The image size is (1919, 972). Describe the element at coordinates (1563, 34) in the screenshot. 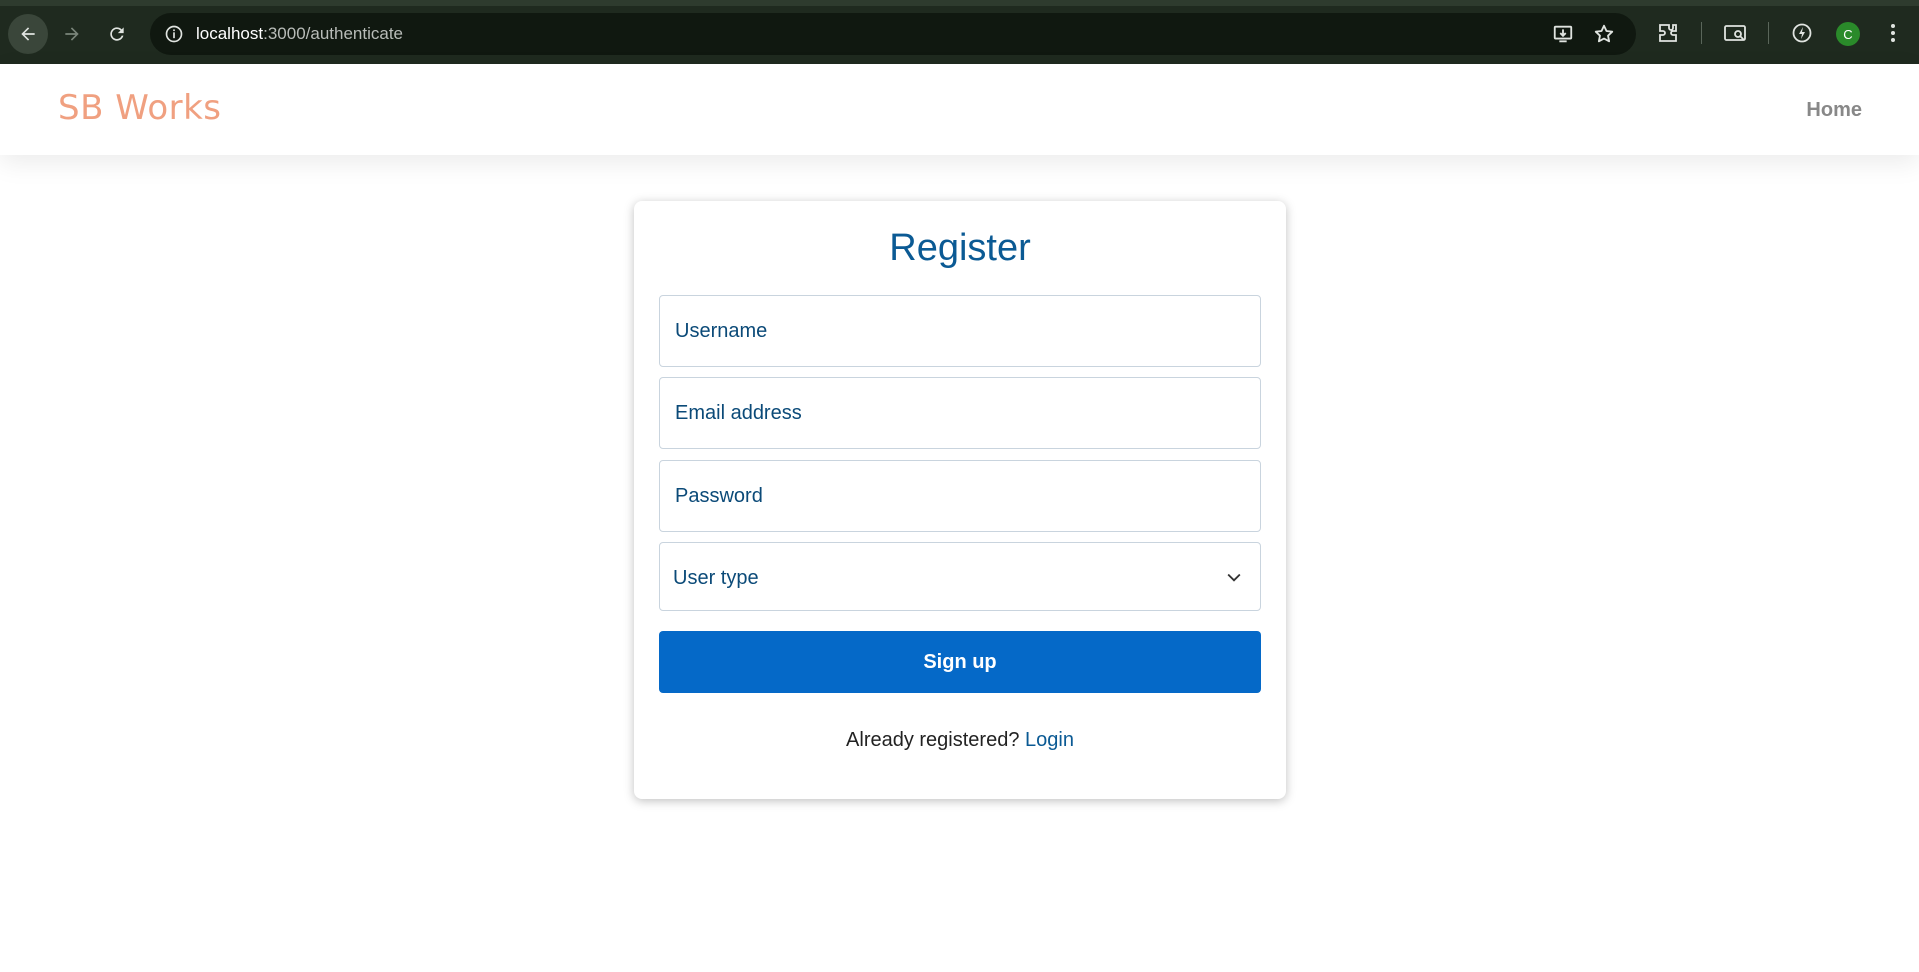

I see `install-icon` at that location.